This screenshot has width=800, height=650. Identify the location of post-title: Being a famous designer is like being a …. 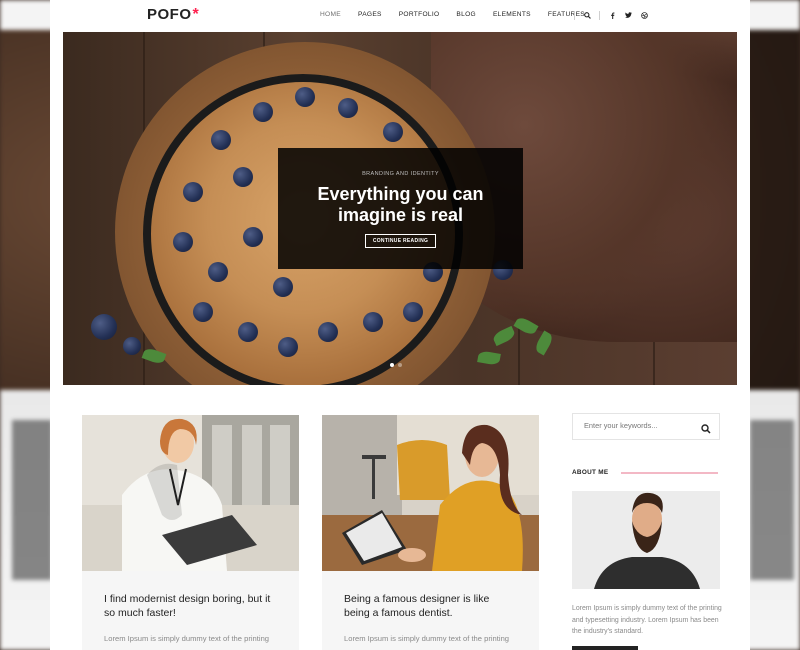
(430, 595).